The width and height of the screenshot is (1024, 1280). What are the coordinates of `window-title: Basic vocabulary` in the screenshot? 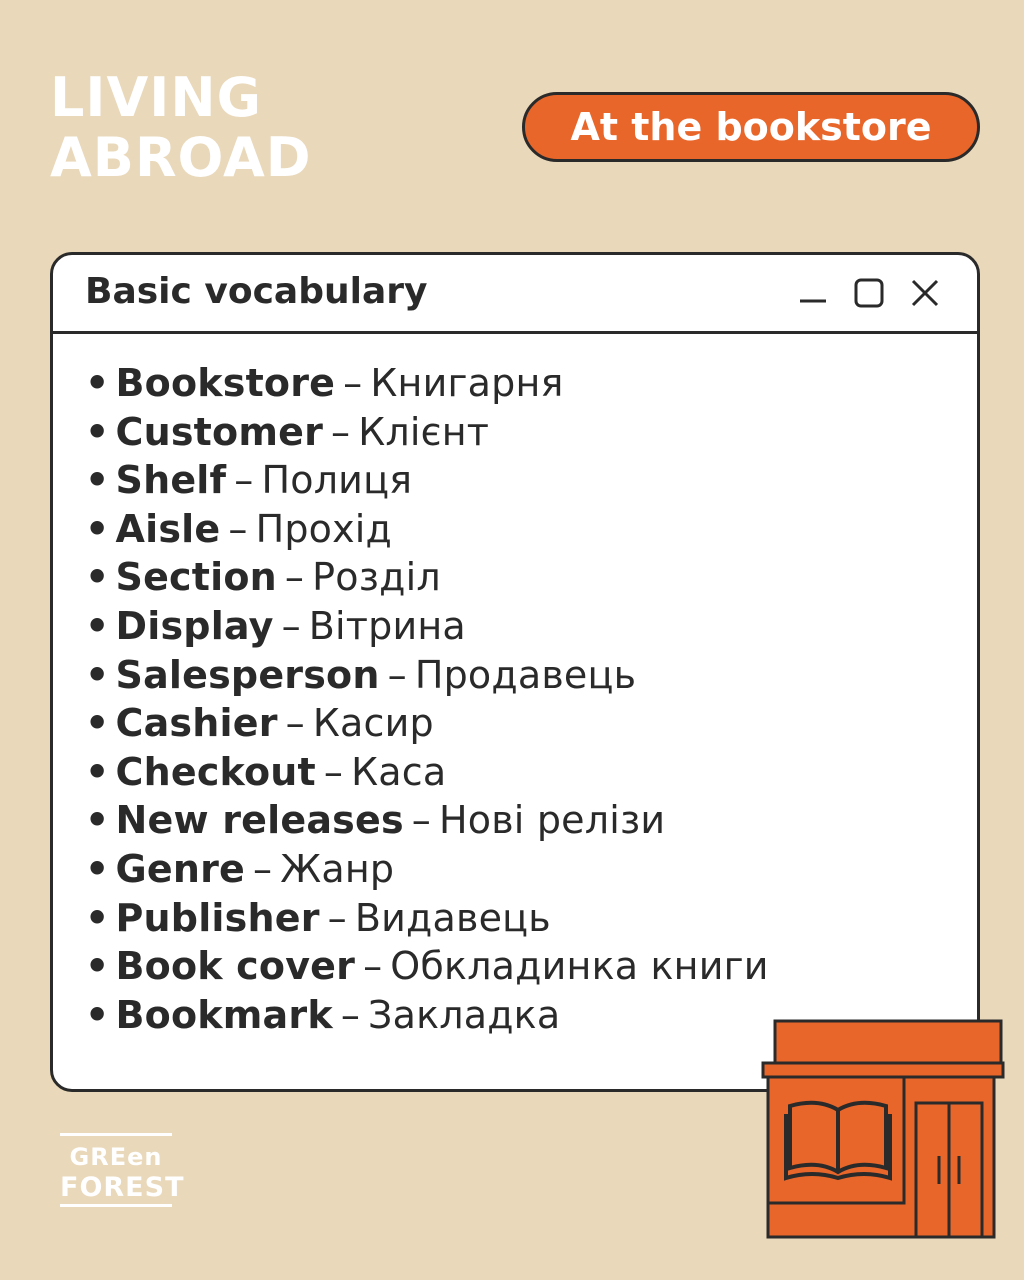 It's located at (256, 291).